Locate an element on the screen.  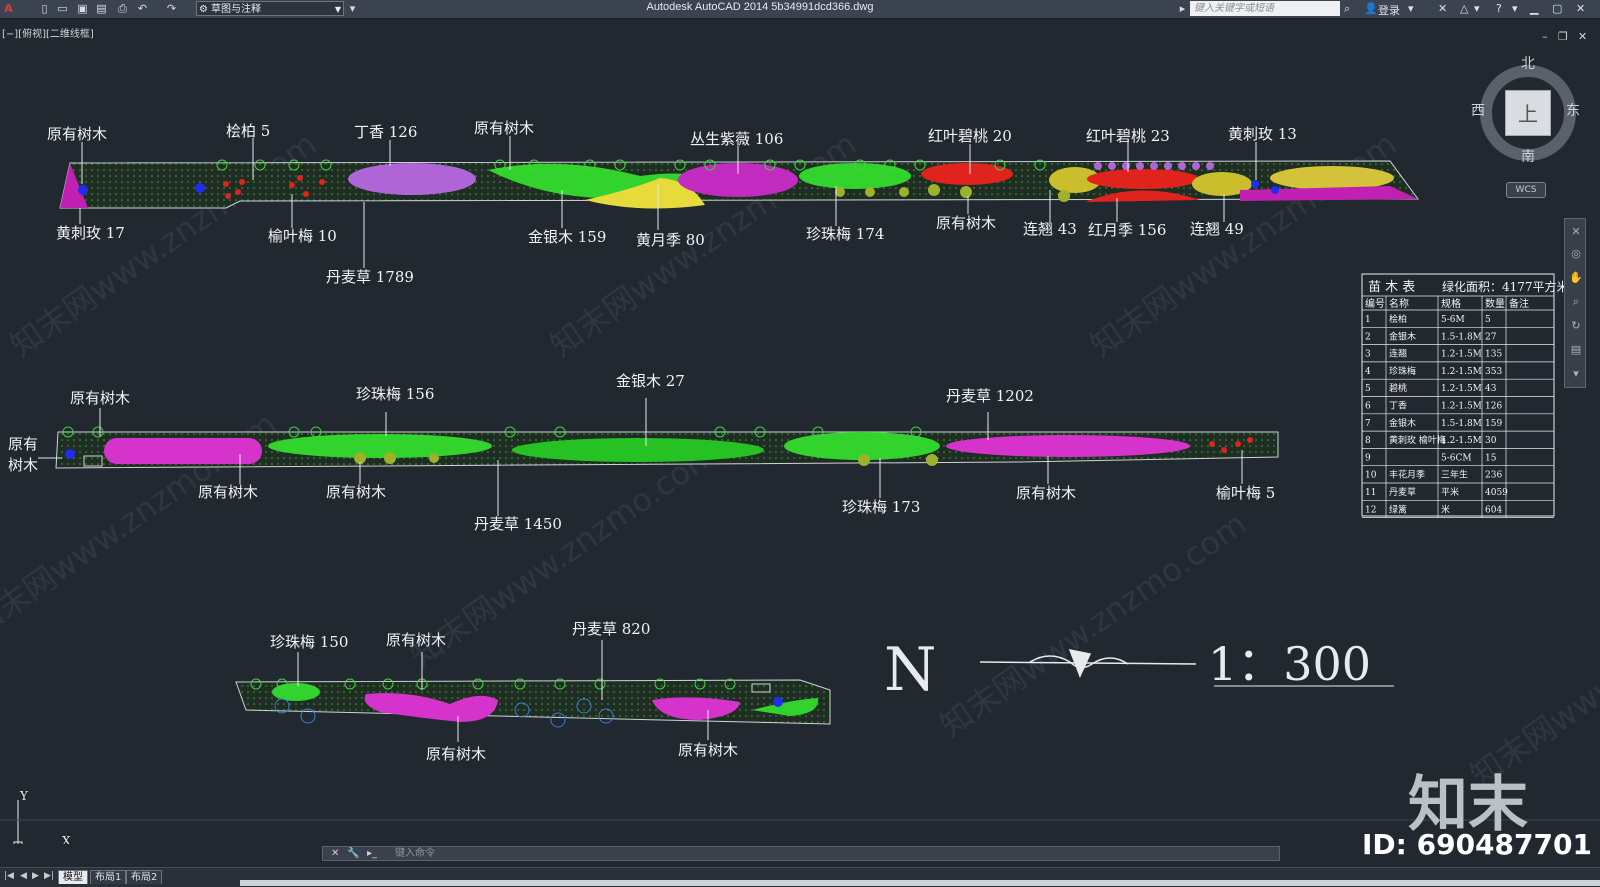
help-icon: ? is located at coordinates (1499, 8).